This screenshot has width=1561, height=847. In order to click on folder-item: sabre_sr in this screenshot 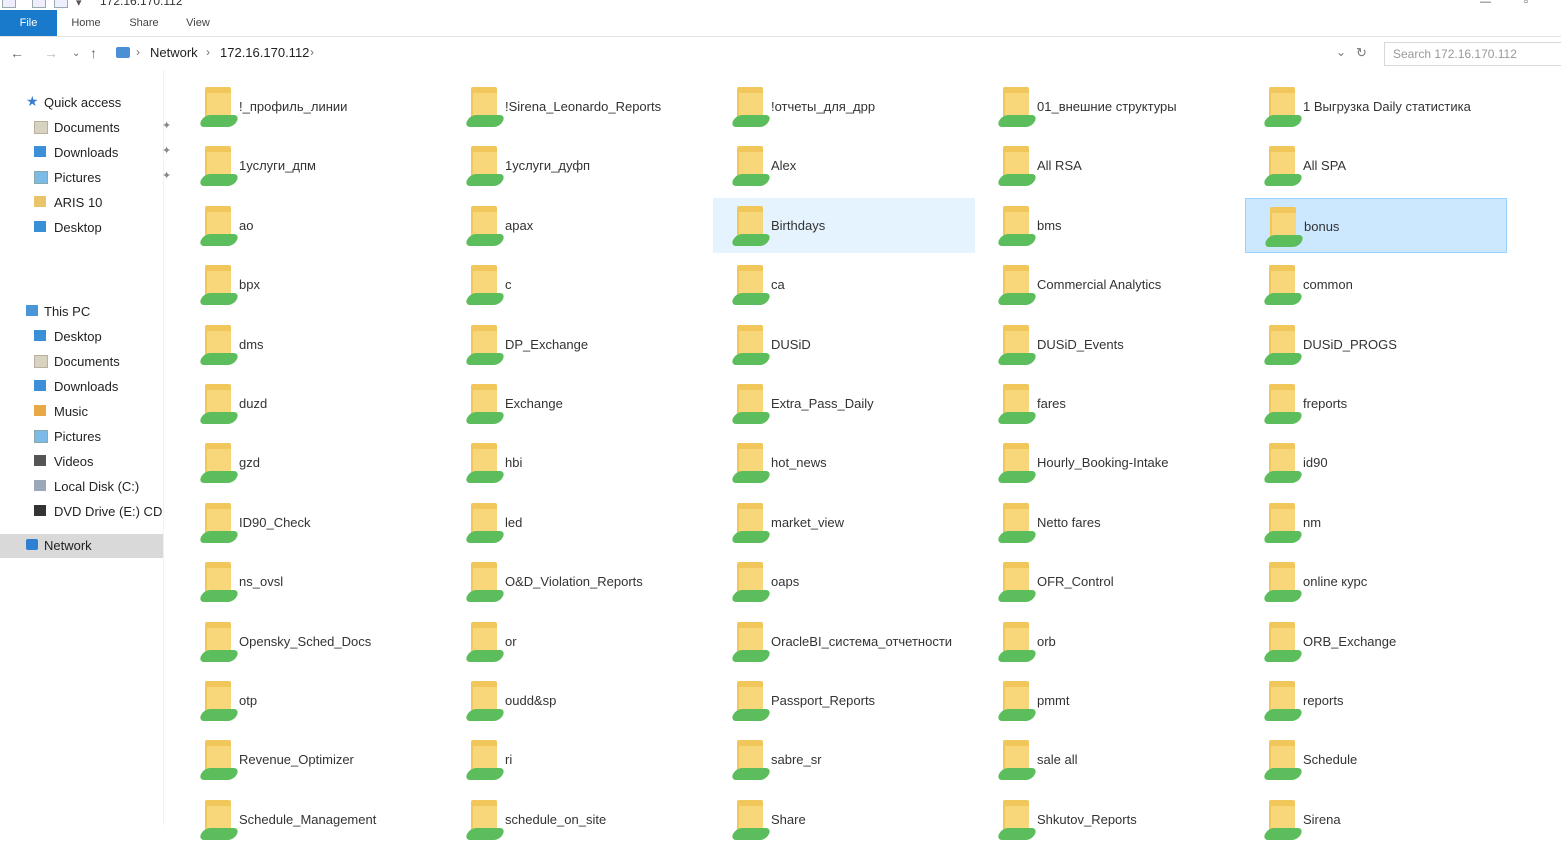, I will do `click(844, 759)`.